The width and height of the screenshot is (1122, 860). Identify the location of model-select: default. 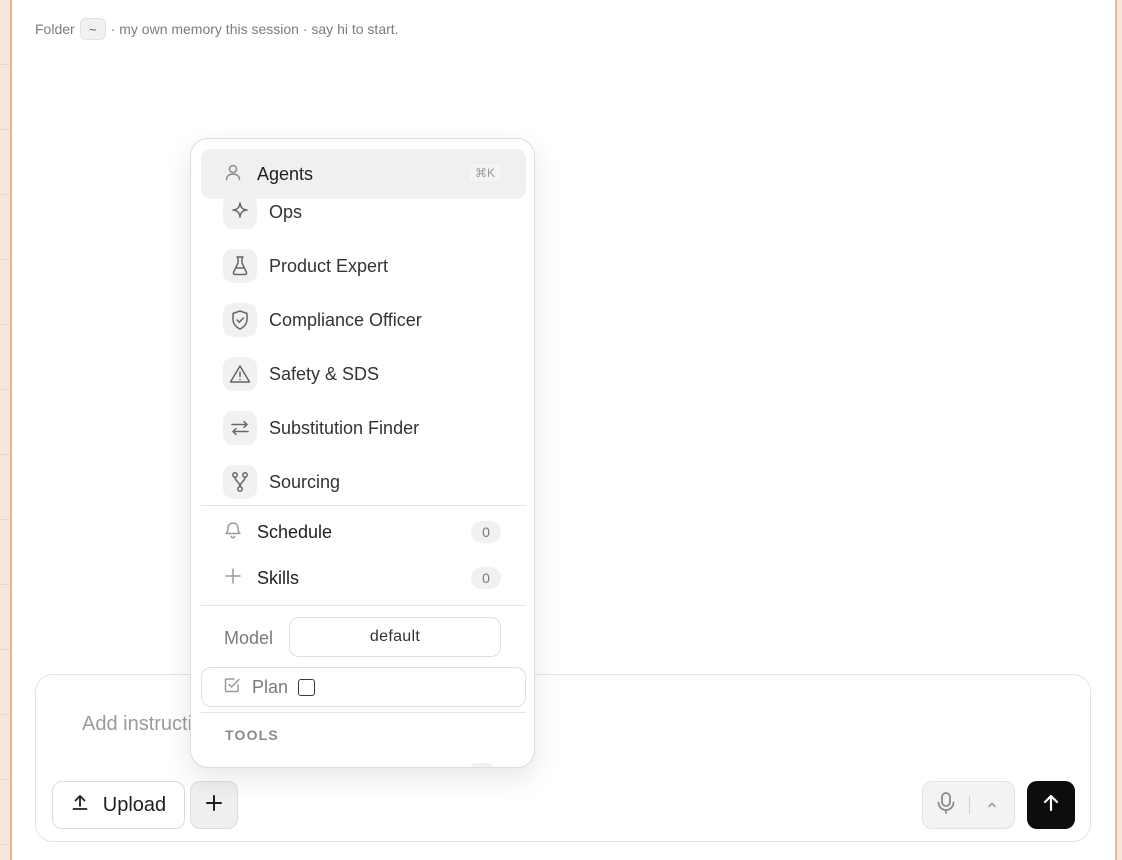
(395, 637).